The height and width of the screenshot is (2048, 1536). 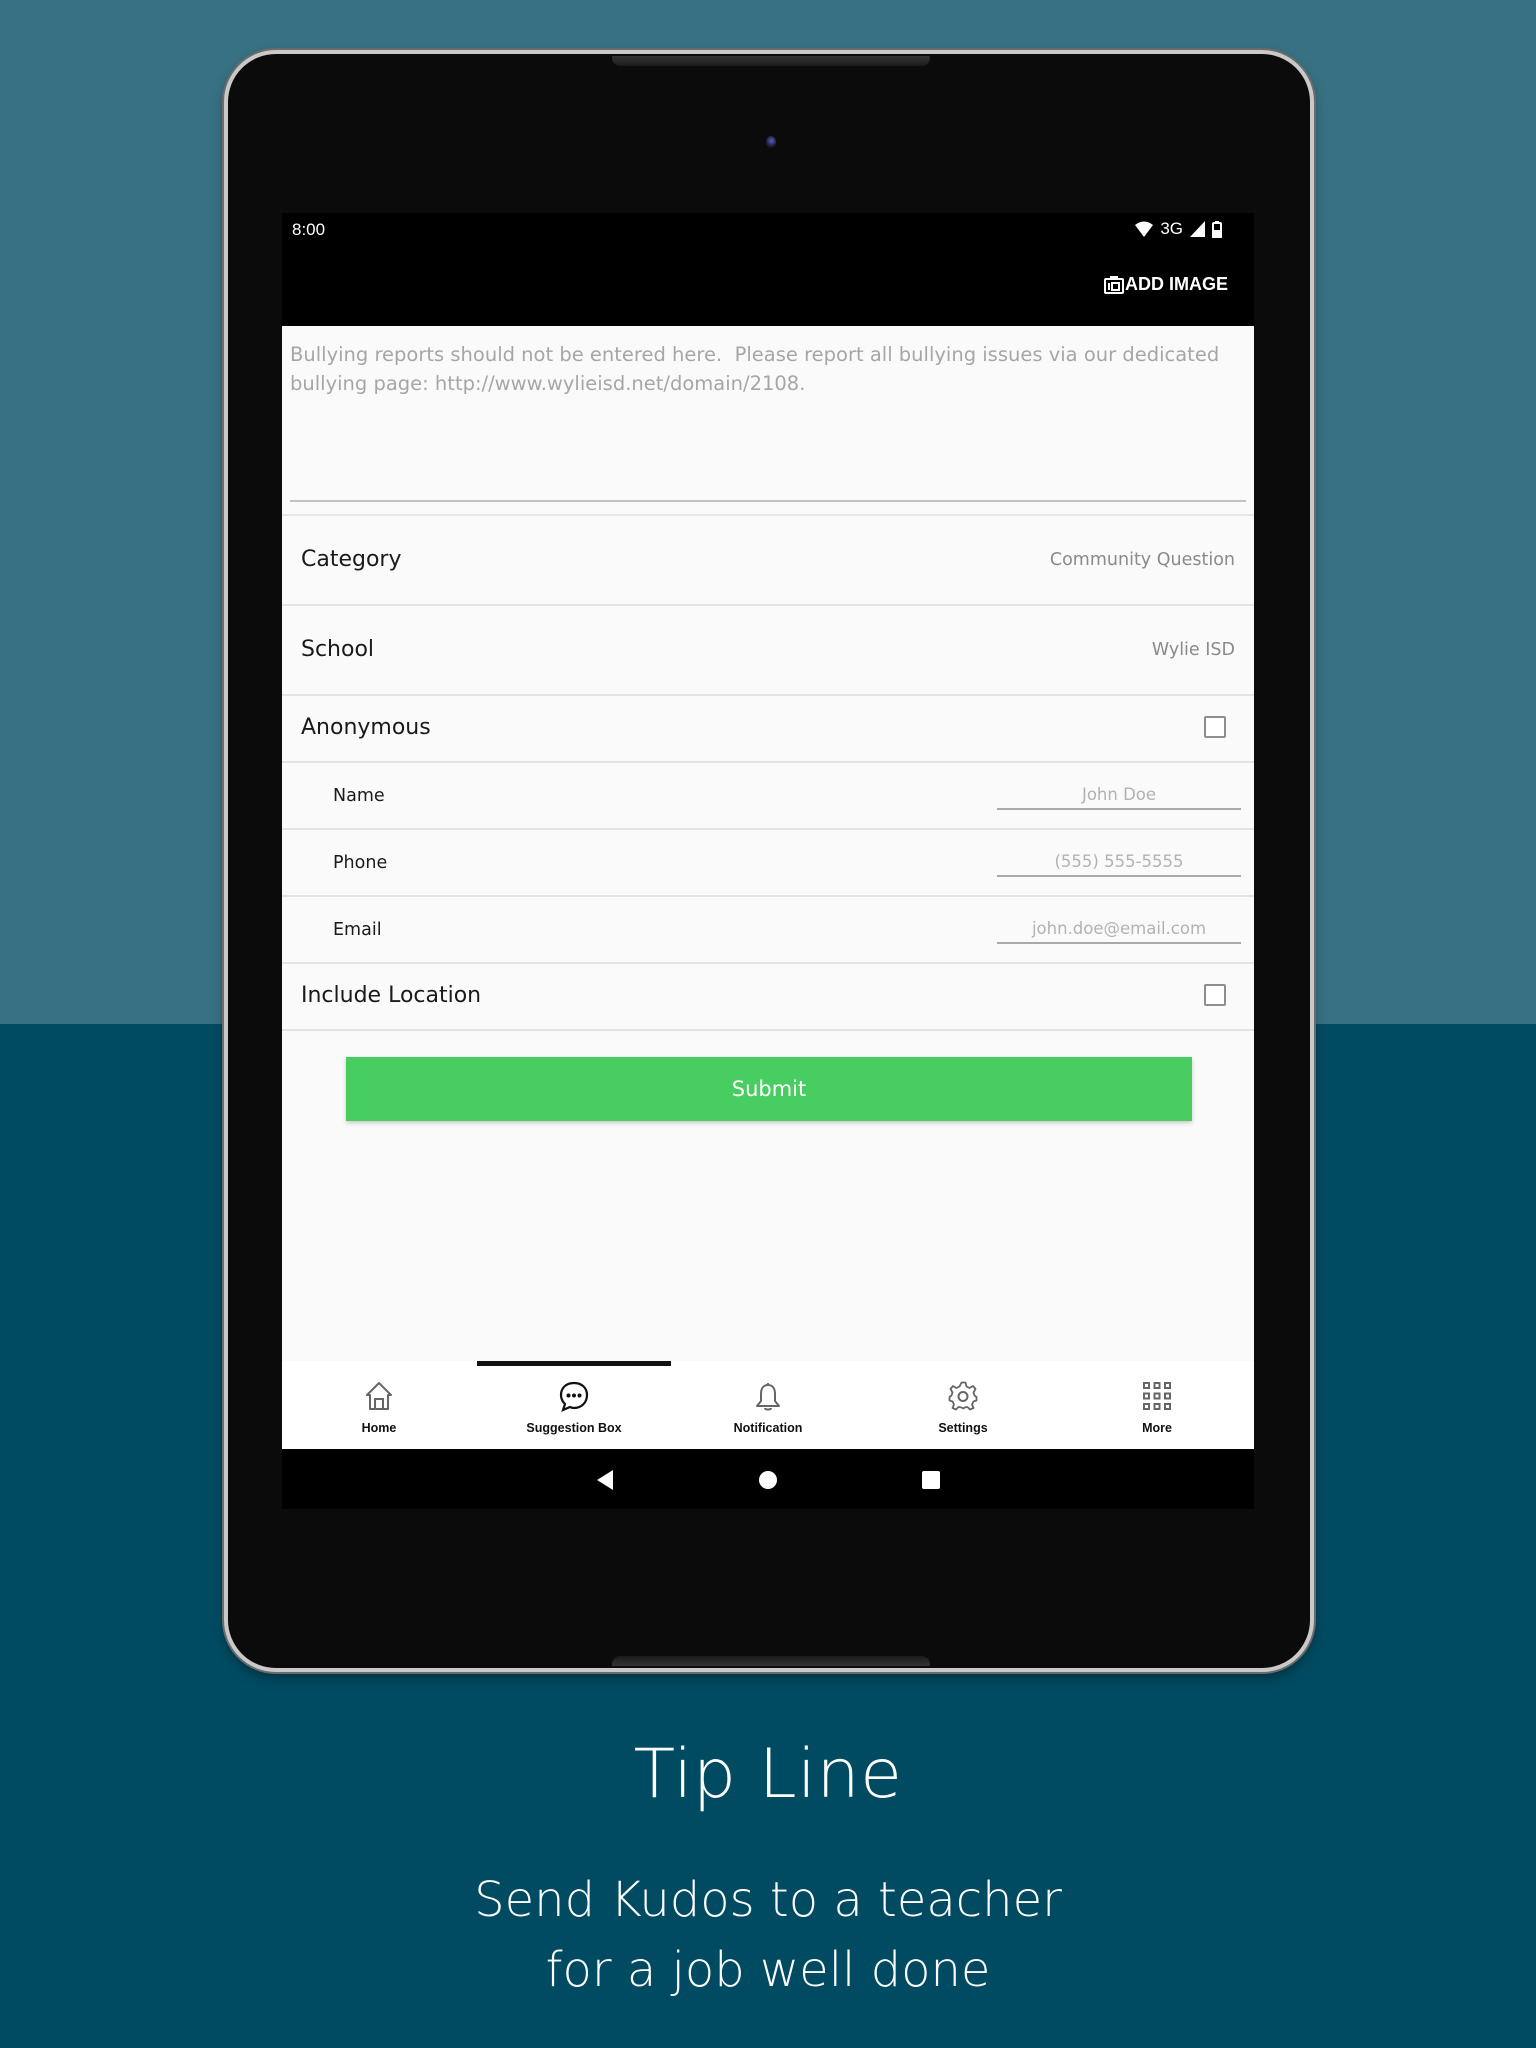 I want to click on nav-label-suggestion-box: Suggestion Box, so click(x=574, y=1428).